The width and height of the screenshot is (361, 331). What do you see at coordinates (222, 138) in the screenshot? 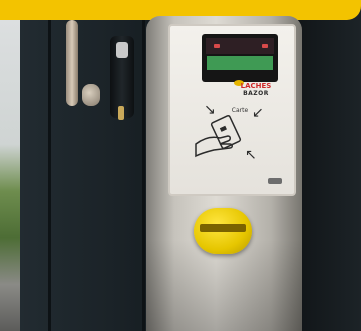
I see `card-in-hand-icon` at bounding box center [222, 138].